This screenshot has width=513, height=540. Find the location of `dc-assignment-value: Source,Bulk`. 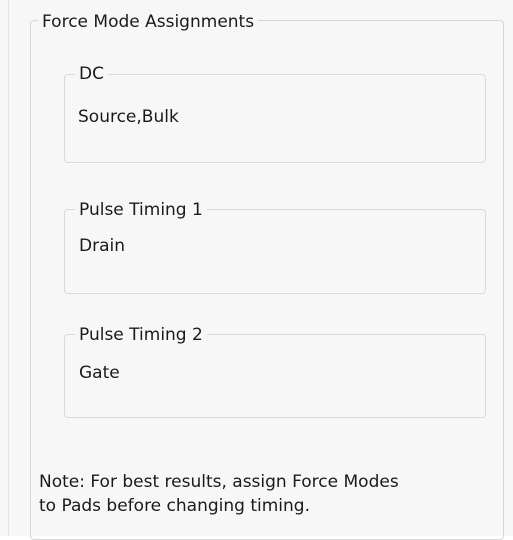

dc-assignment-value: Source,Bulk is located at coordinates (128, 117).